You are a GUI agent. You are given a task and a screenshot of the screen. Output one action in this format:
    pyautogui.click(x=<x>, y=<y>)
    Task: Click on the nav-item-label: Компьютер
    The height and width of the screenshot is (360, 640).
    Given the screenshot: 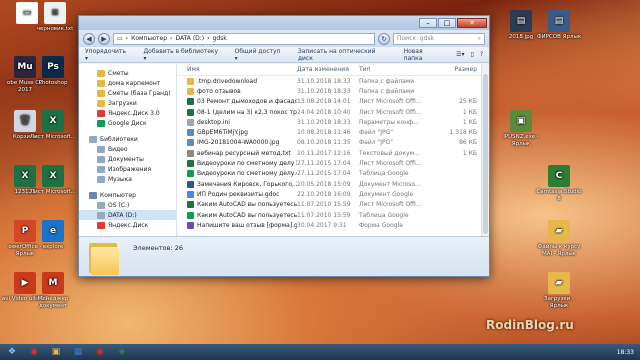 What is the action you would take?
    pyautogui.click(x=118, y=195)
    